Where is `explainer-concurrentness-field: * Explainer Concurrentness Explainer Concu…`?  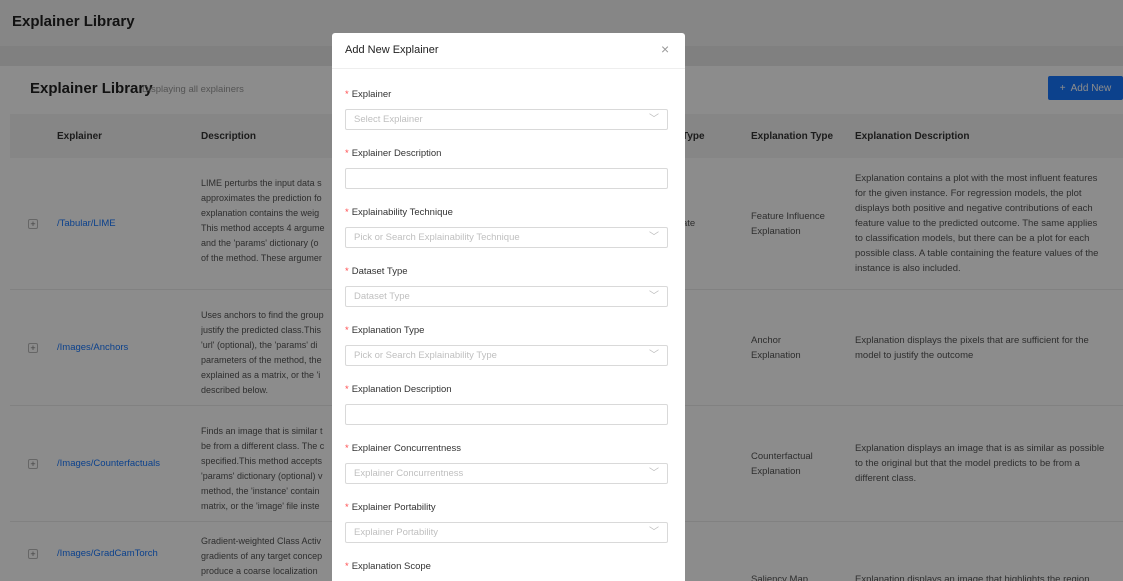
explainer-concurrentness-field: * Explainer Concurrentness Explainer Concu… is located at coordinates (506, 463).